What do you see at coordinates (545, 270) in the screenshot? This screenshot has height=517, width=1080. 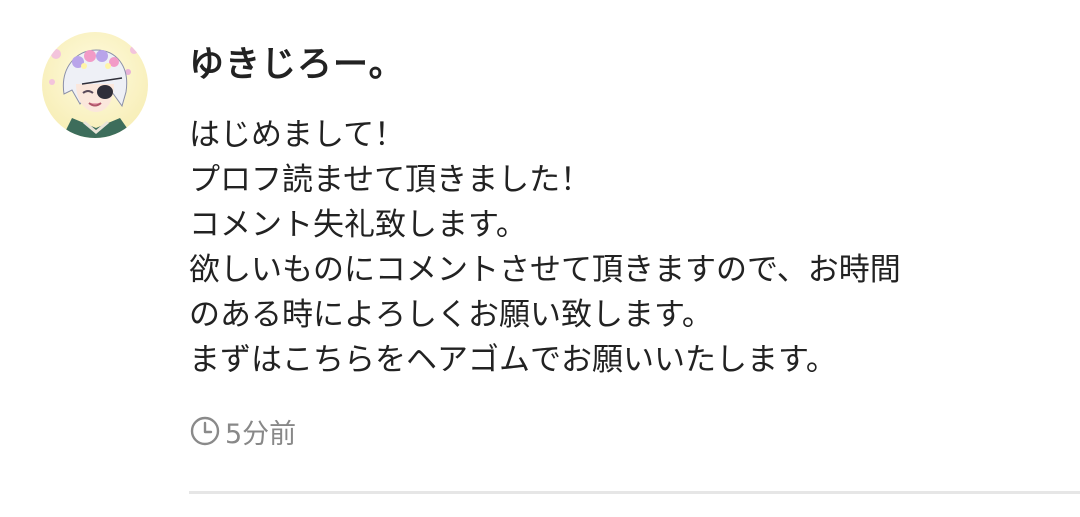 I see `comment-line: 欲しいものにコメントさせて頂きますので、お時間` at bounding box center [545, 270].